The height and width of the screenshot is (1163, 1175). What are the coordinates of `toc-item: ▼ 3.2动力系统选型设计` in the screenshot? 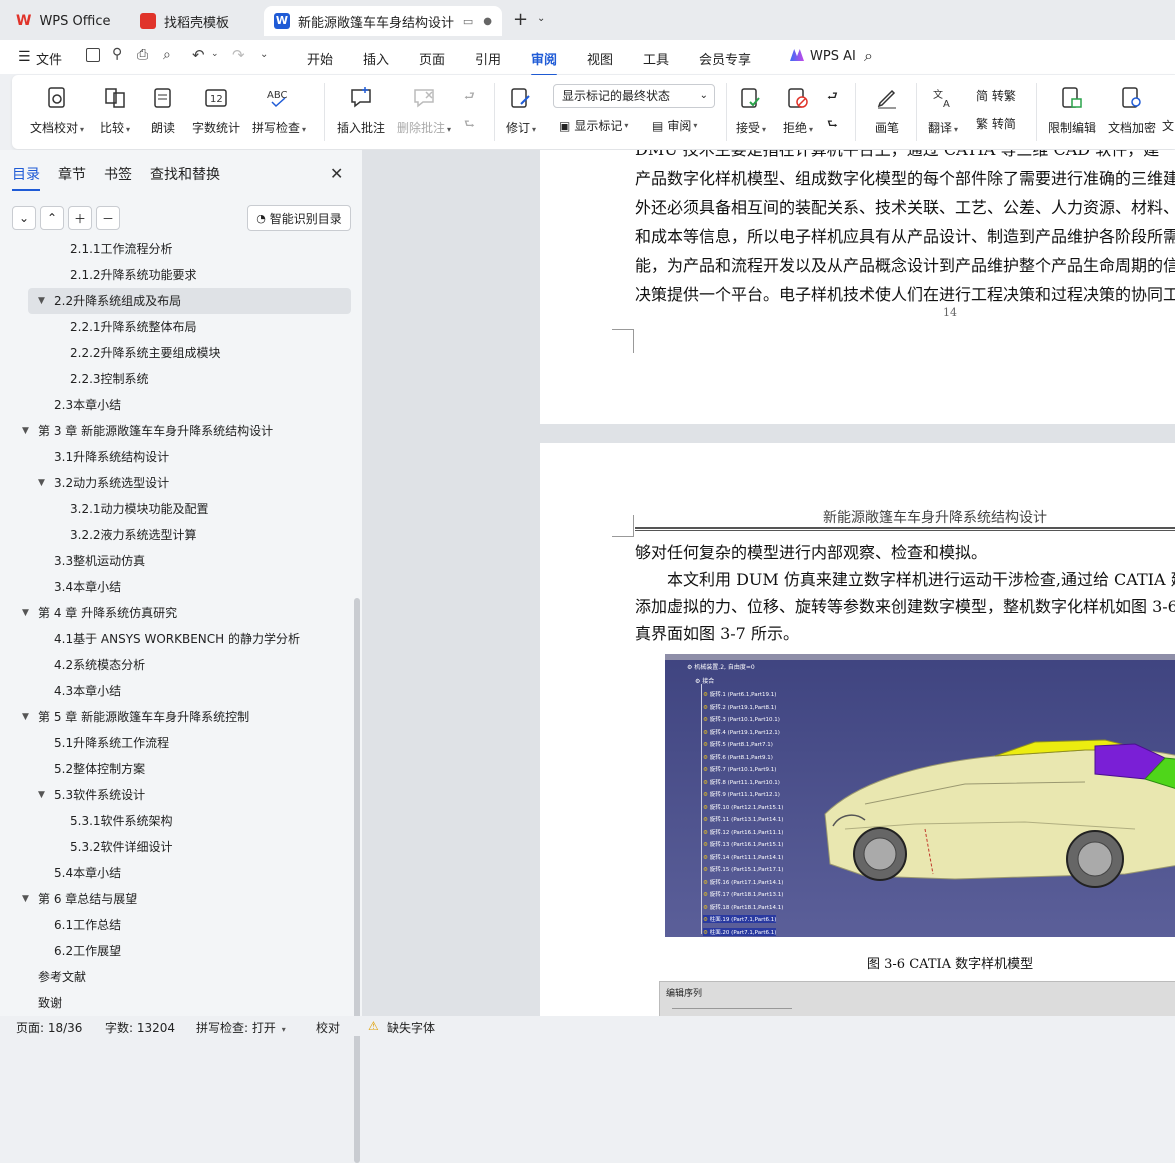 It's located at (175, 483).